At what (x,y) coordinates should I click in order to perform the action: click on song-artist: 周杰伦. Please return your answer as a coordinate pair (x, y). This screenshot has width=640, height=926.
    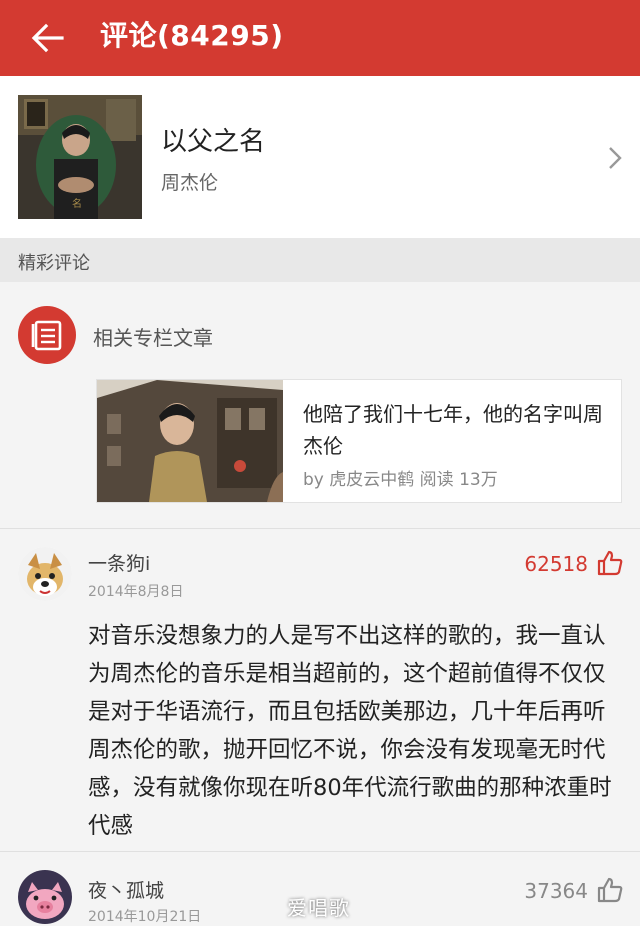
    Looking at the image, I should click on (190, 183).